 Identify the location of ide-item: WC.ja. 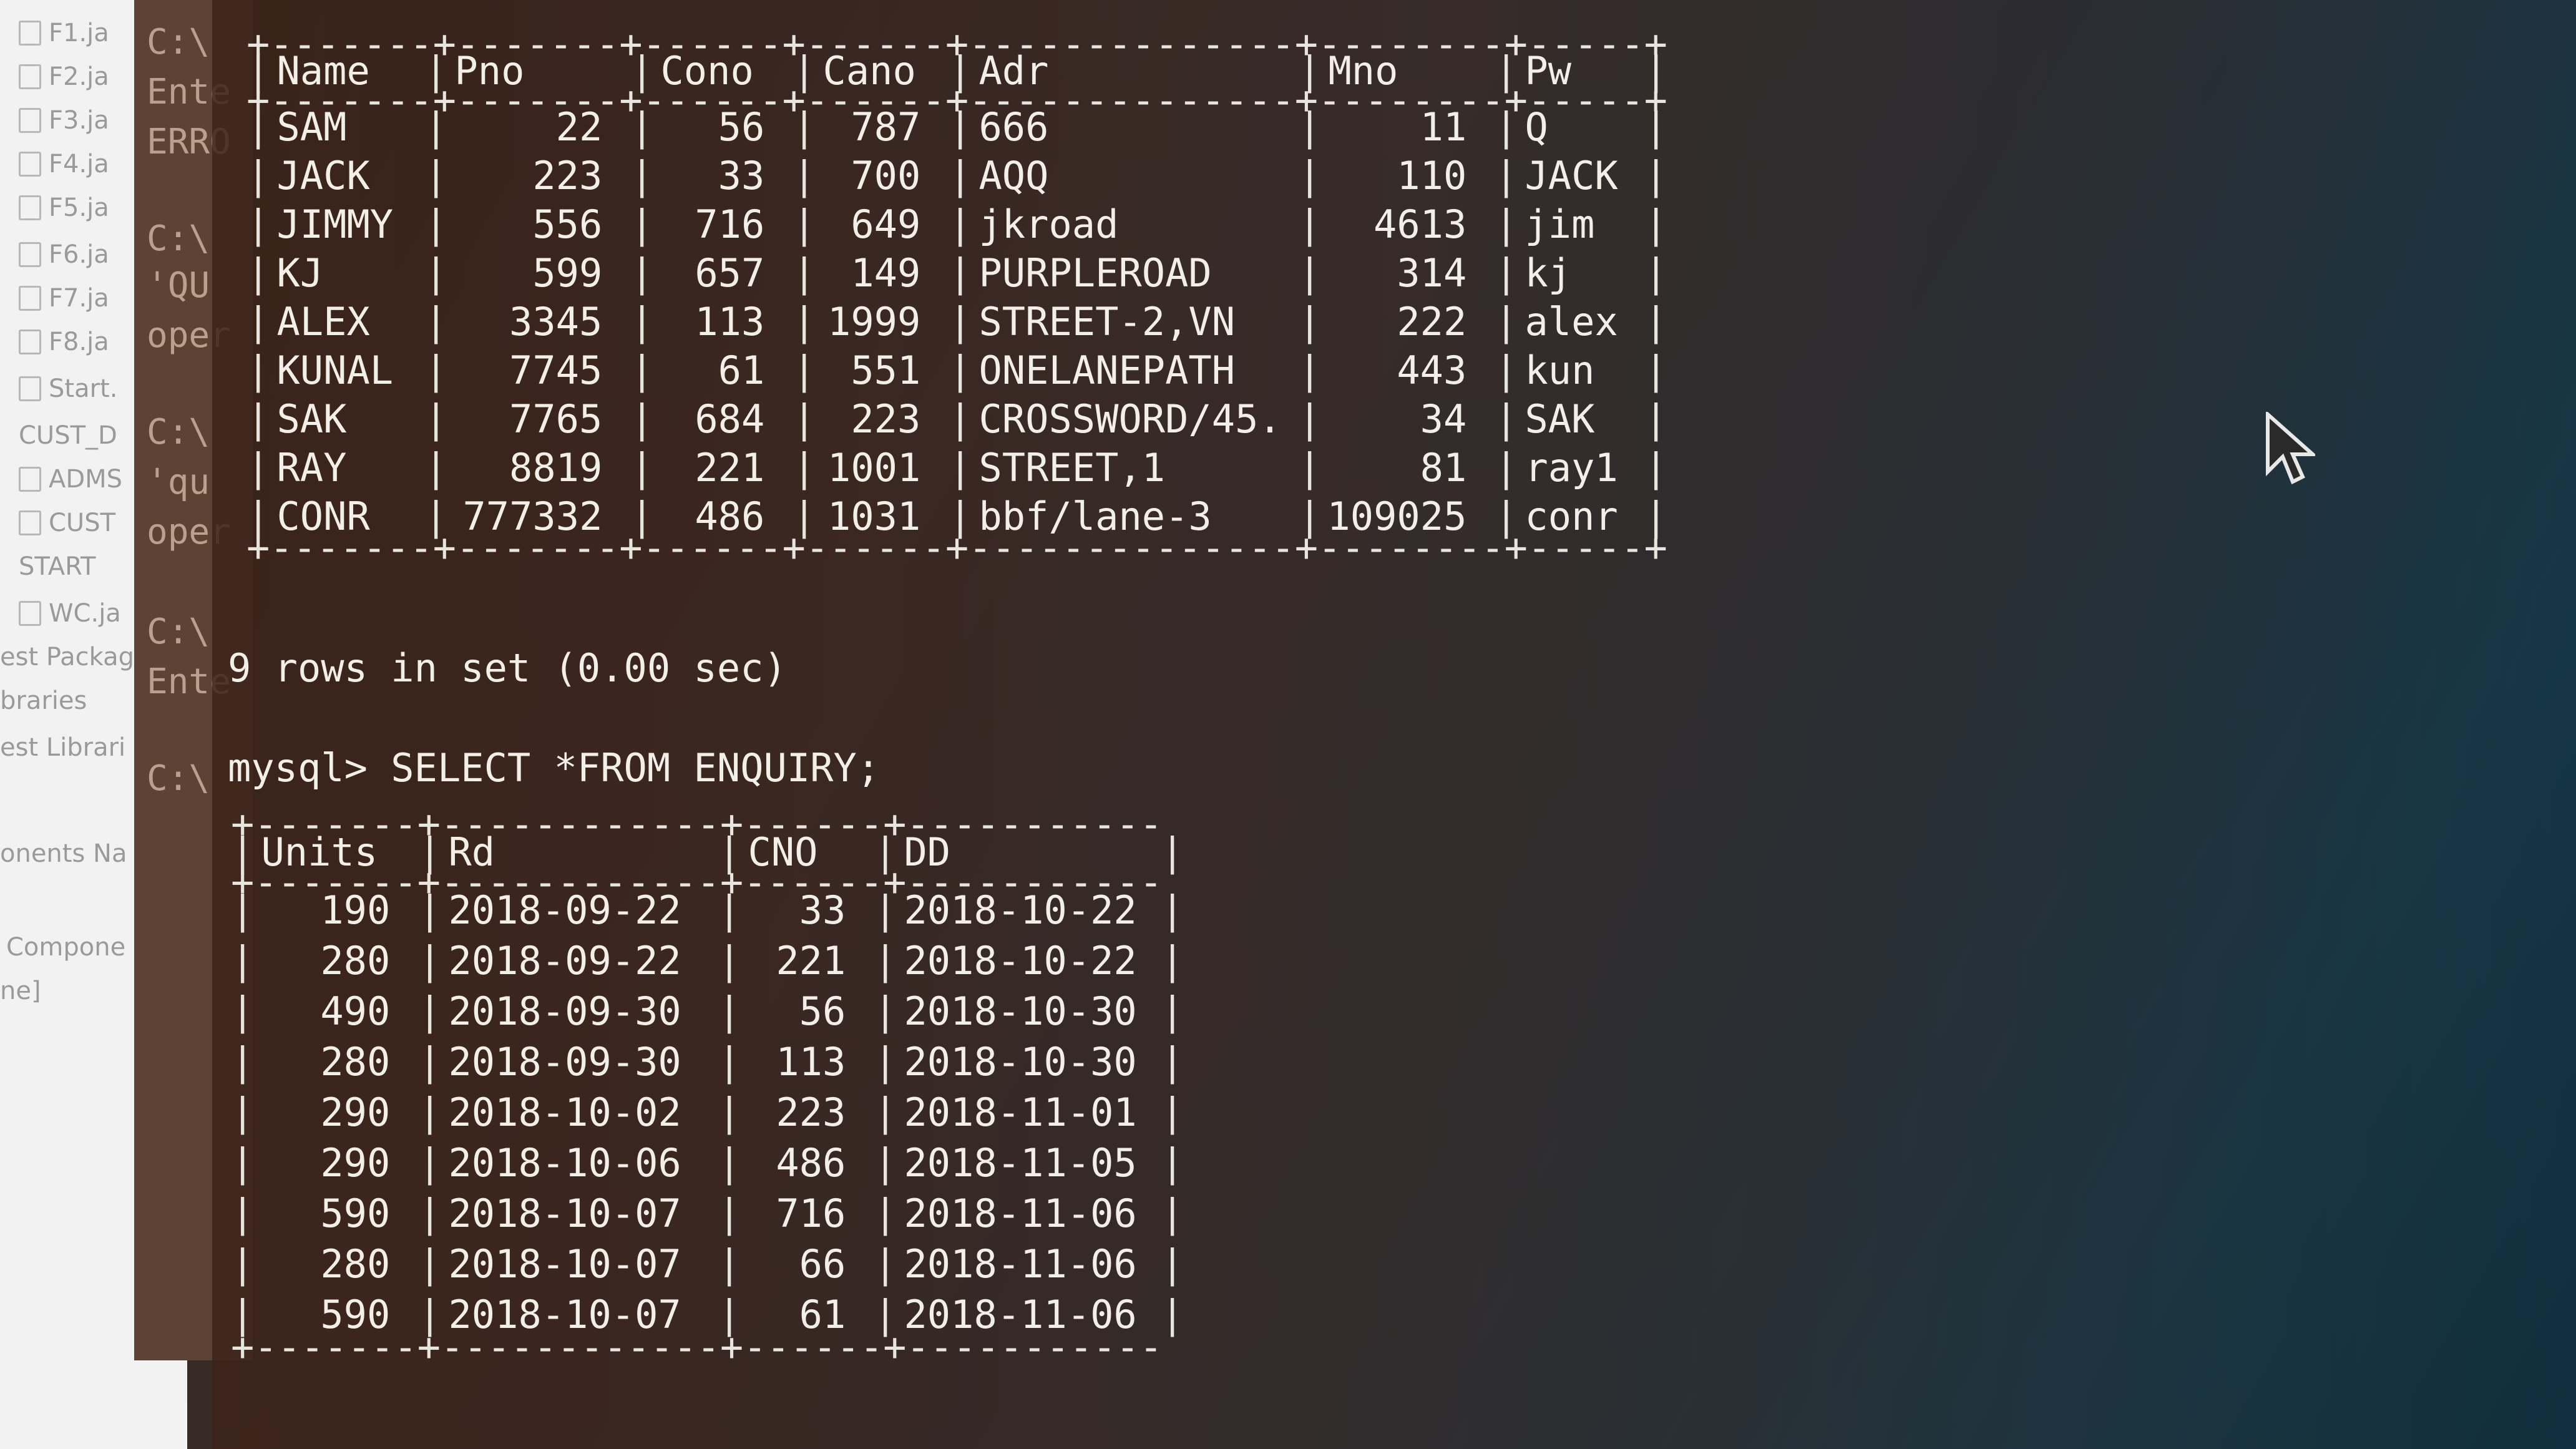
(70, 613).